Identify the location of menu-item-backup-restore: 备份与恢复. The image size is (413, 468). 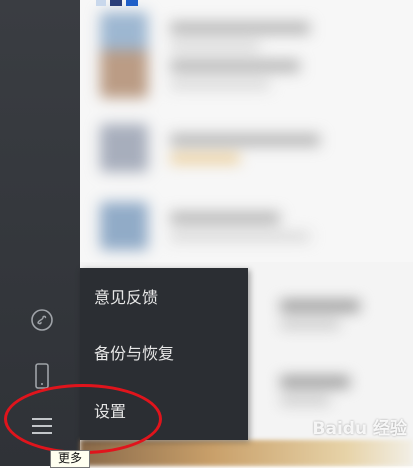
(164, 354).